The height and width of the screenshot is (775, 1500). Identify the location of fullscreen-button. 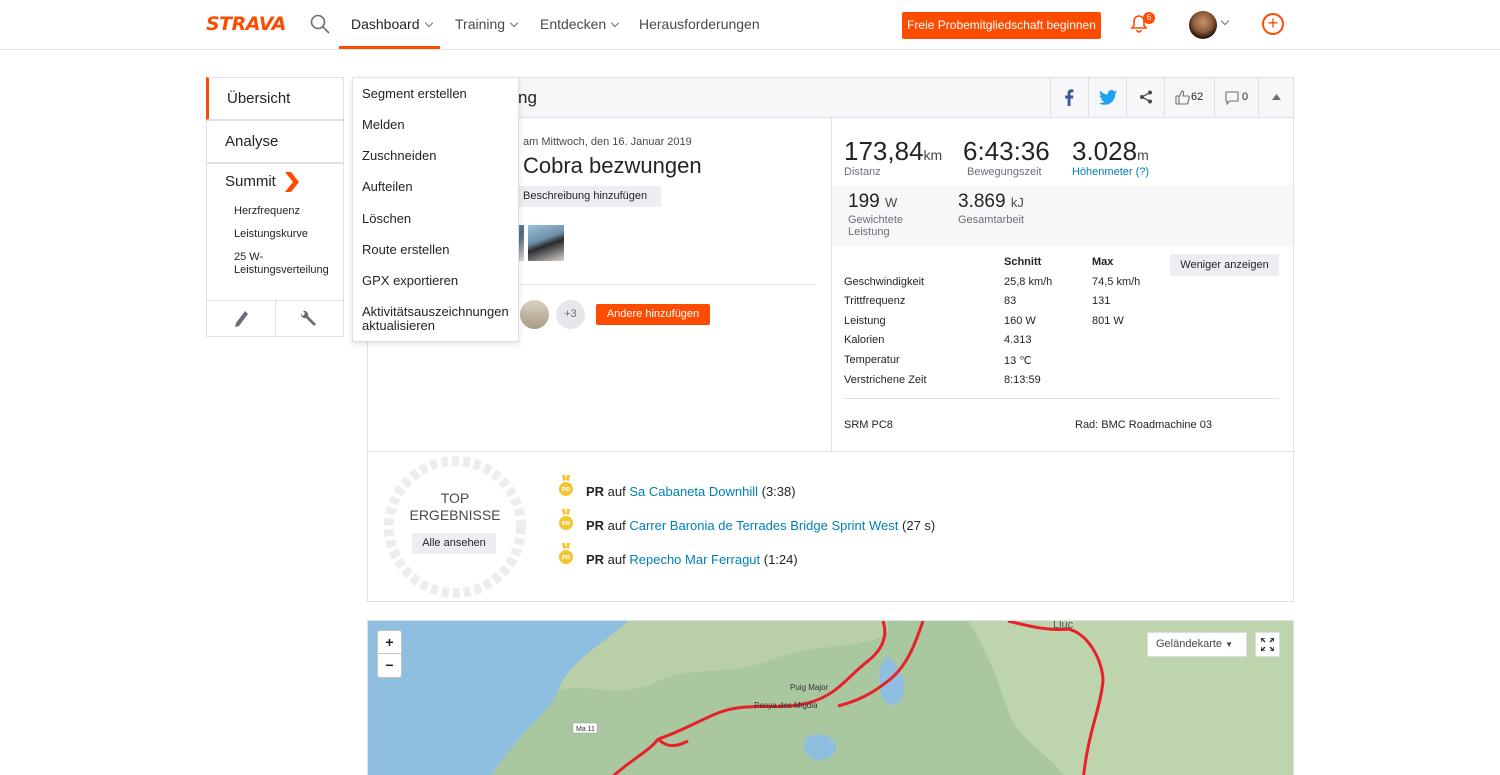
(1267, 644).